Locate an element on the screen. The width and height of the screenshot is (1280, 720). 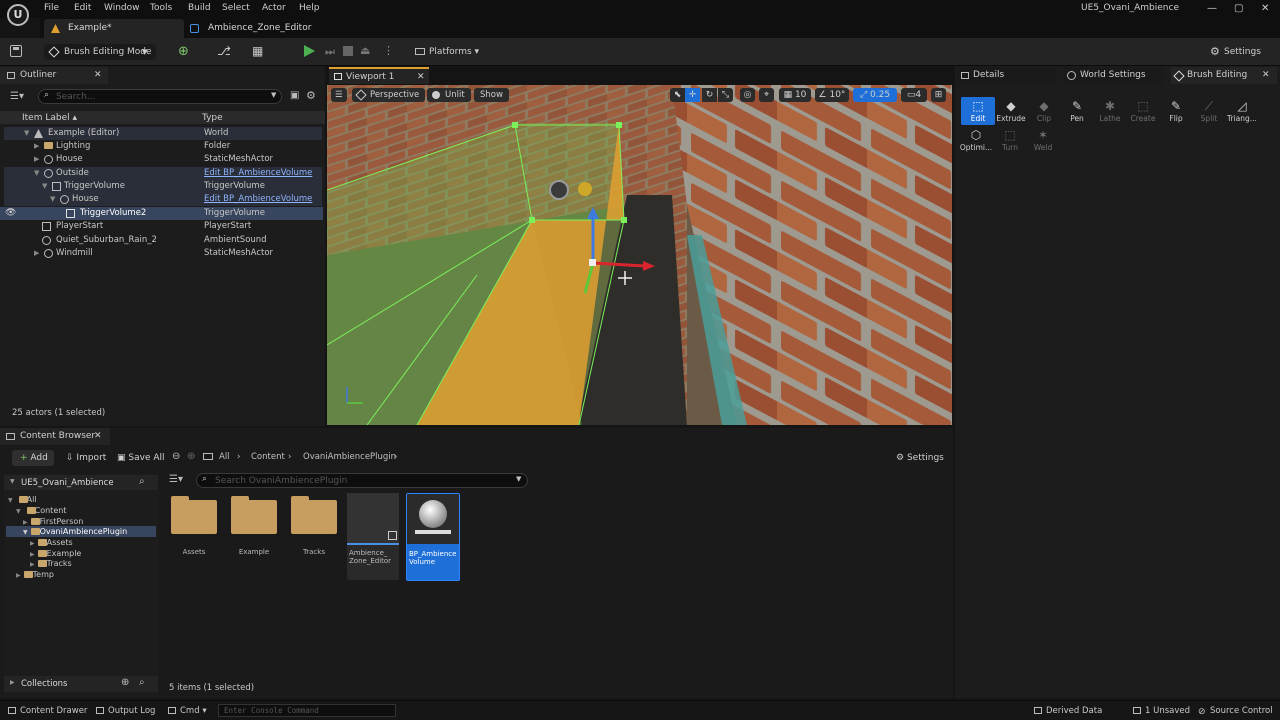
add-folder-icon: ▣ is located at coordinates (294, 95).